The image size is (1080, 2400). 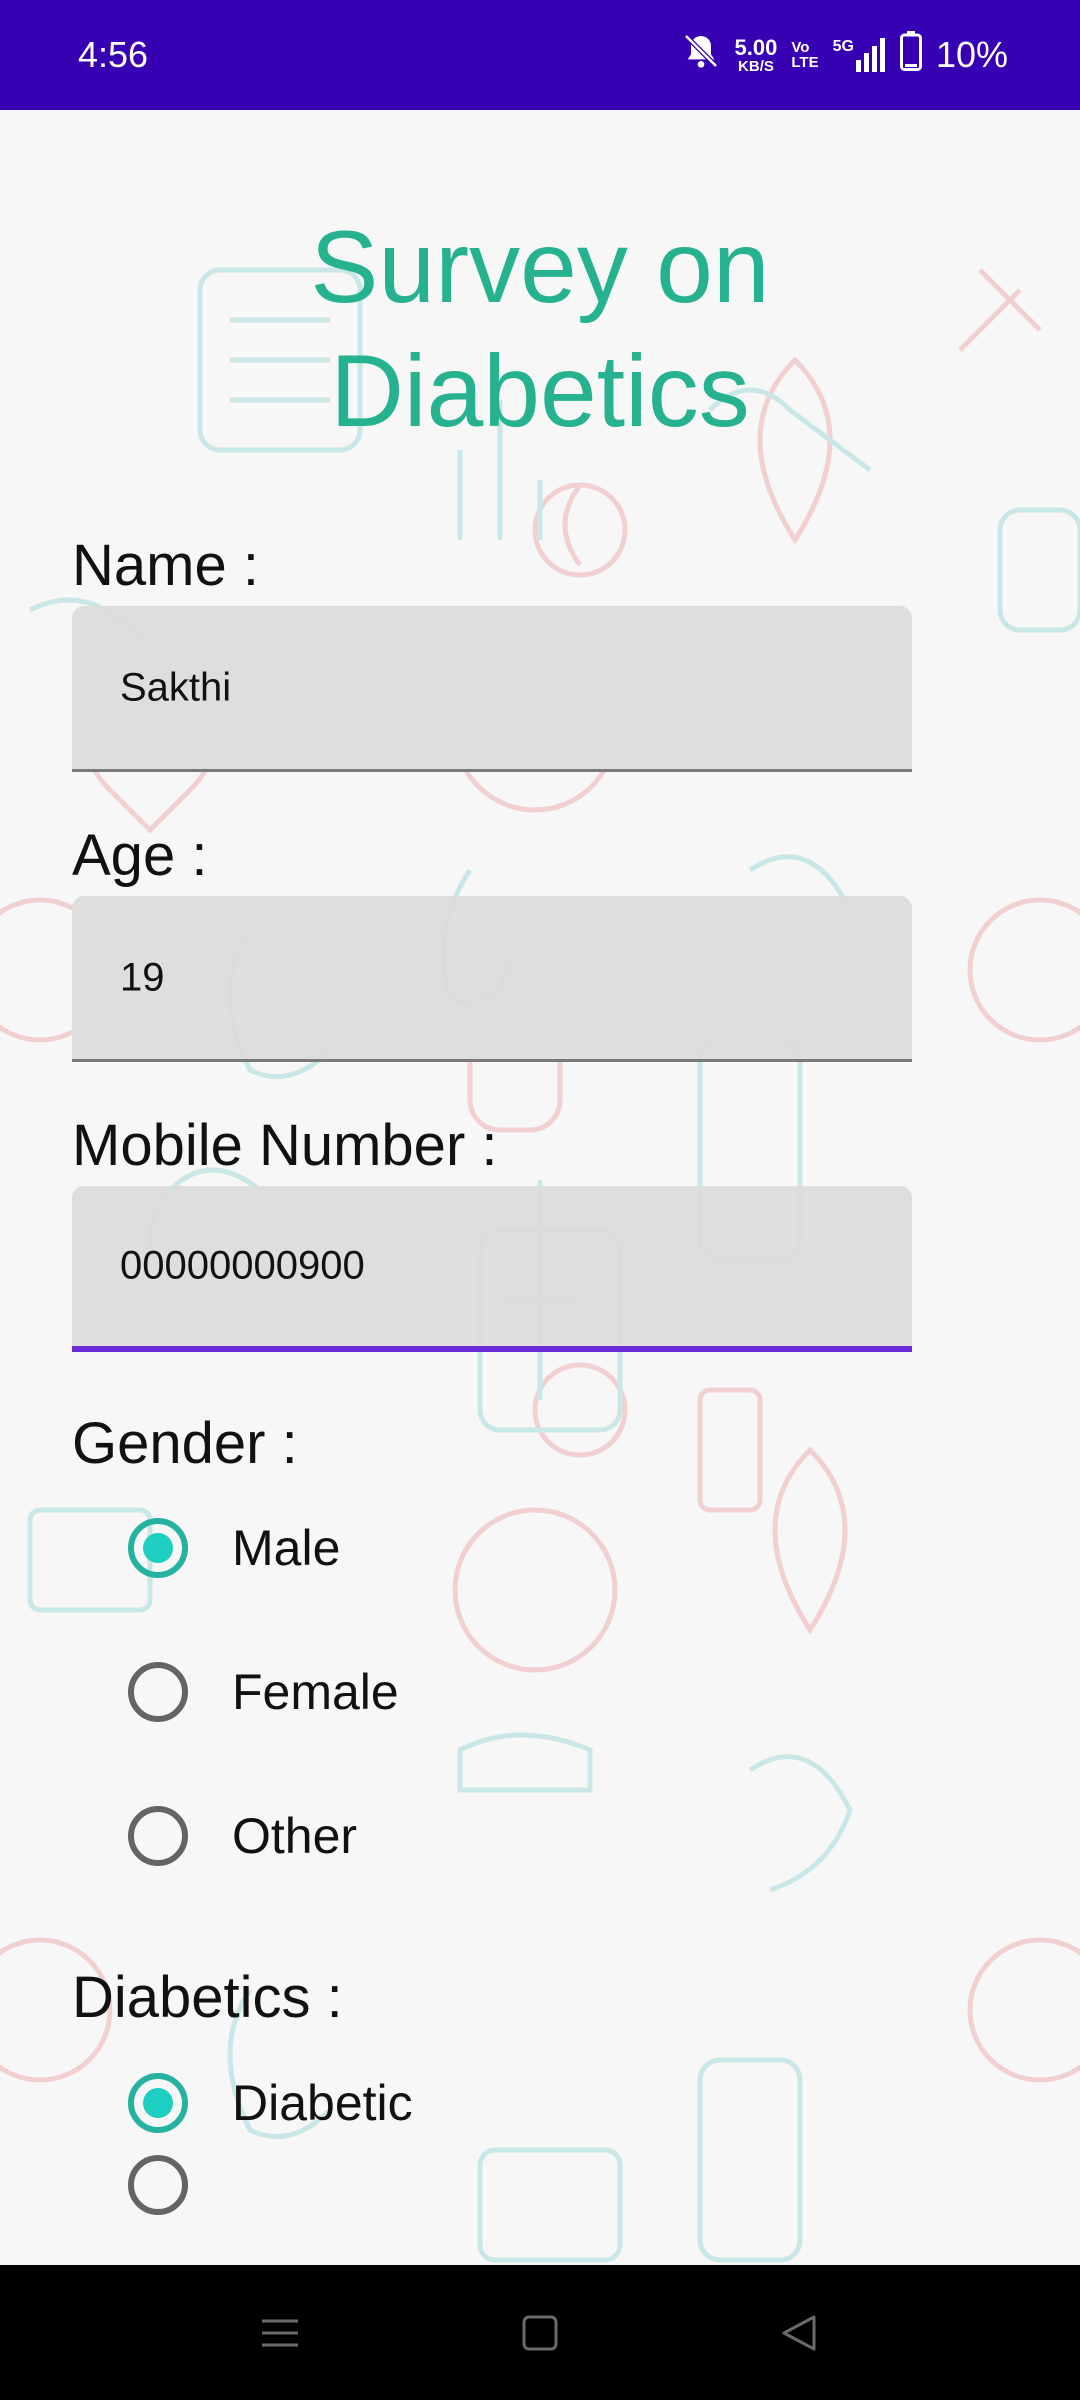 I want to click on gender-option-other: Other, so click(x=242, y=1836).